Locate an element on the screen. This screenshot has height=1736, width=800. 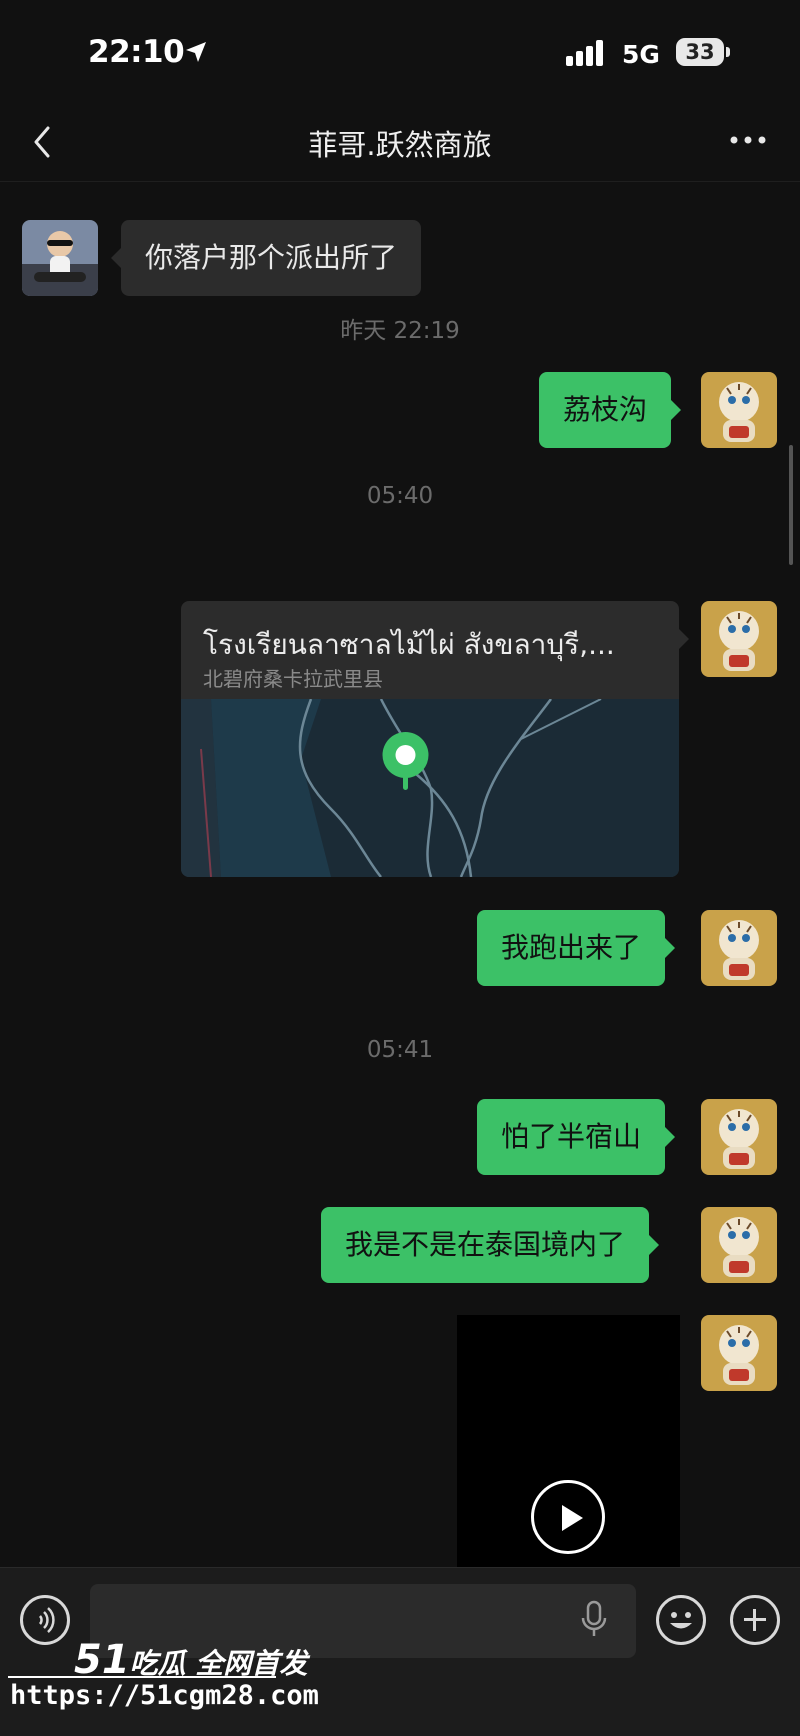
battery-icon: 33 is located at coordinates (700, 52).